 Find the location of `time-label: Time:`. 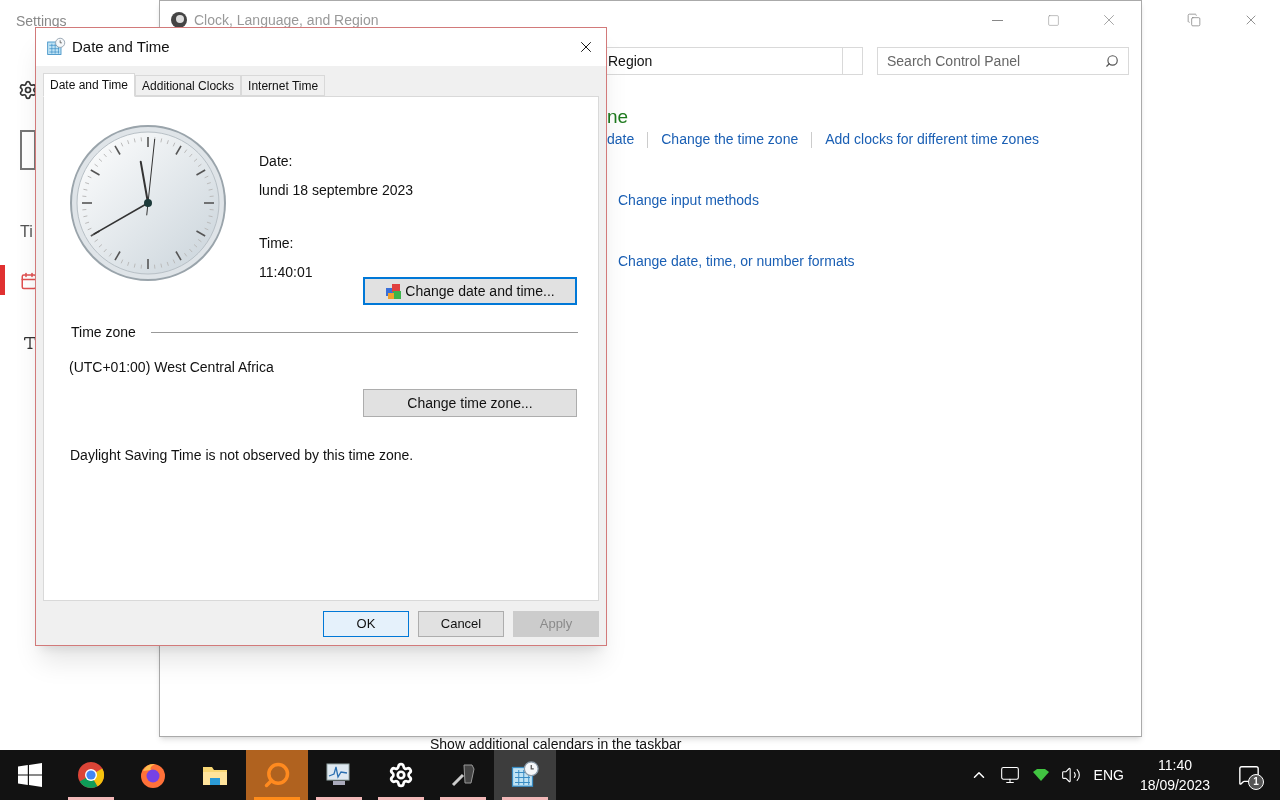

time-label: Time: is located at coordinates (276, 243).